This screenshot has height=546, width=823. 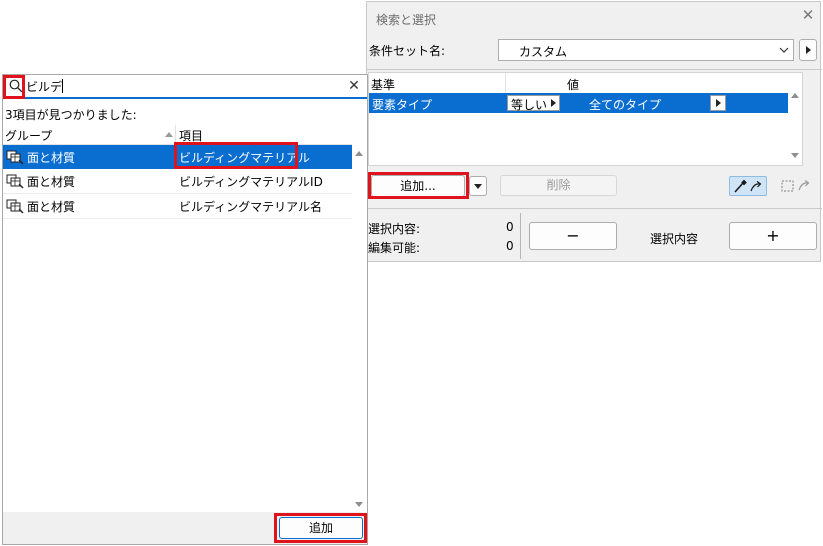 I want to click on pick-selection-toggle, so click(x=797, y=186).